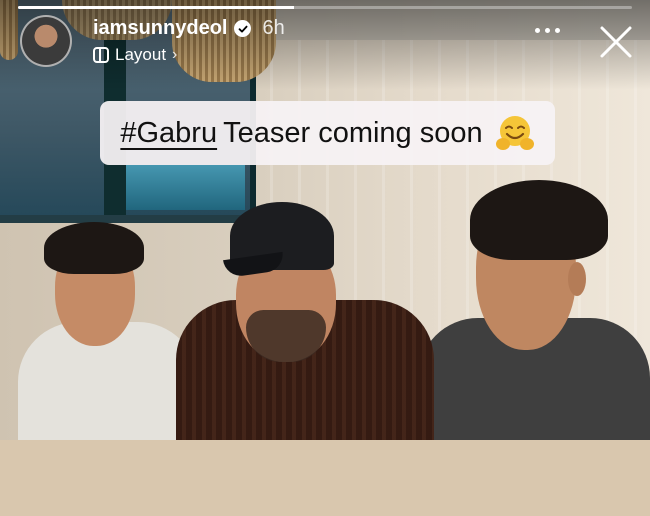  I want to click on hugging-face-emoji-icon, so click(514, 133).